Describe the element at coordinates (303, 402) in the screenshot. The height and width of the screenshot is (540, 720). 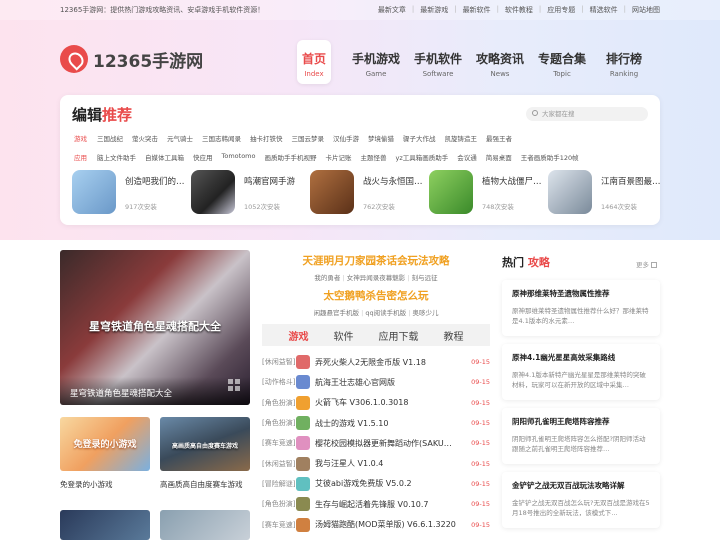
I see `game-icon` at that location.